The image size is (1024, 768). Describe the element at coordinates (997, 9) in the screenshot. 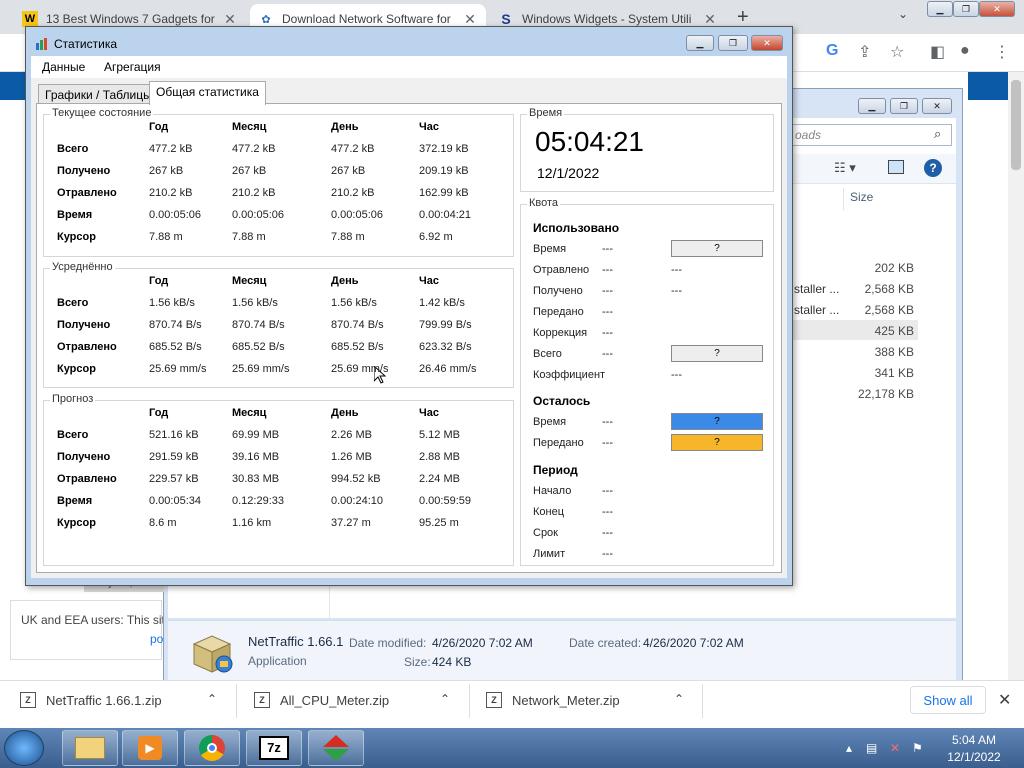

I see `browser-close-button: ✕` at that location.